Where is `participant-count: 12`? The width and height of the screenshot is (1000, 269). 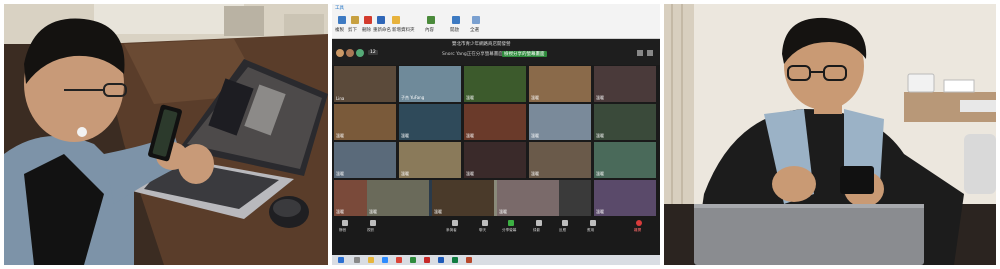
participant-count: 12 is located at coordinates (373, 52).